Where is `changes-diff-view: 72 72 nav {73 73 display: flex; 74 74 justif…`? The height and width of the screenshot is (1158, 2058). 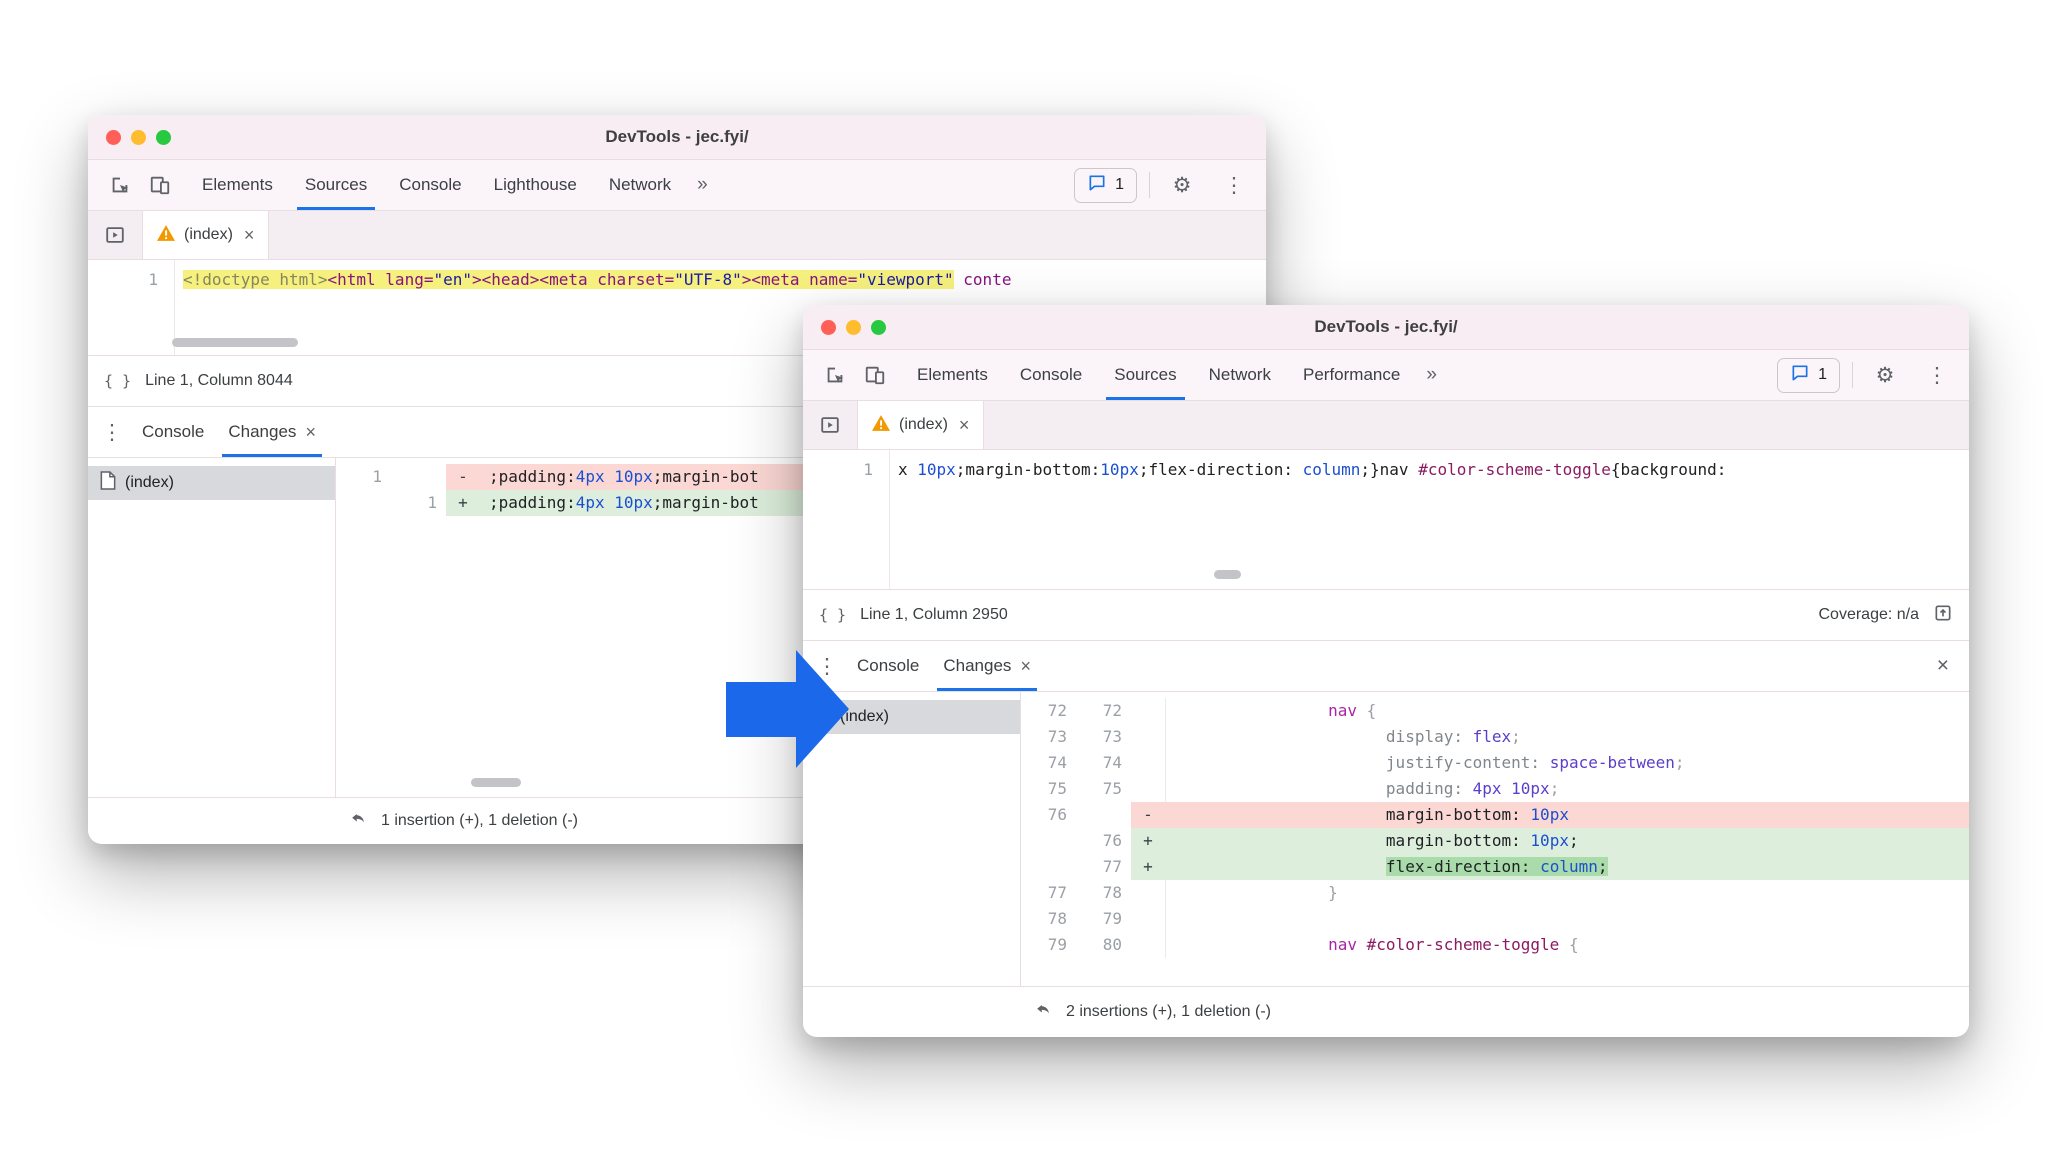
changes-diff-view: 72 72 nav {73 73 display: flex; 74 74 justif… is located at coordinates (1495, 839).